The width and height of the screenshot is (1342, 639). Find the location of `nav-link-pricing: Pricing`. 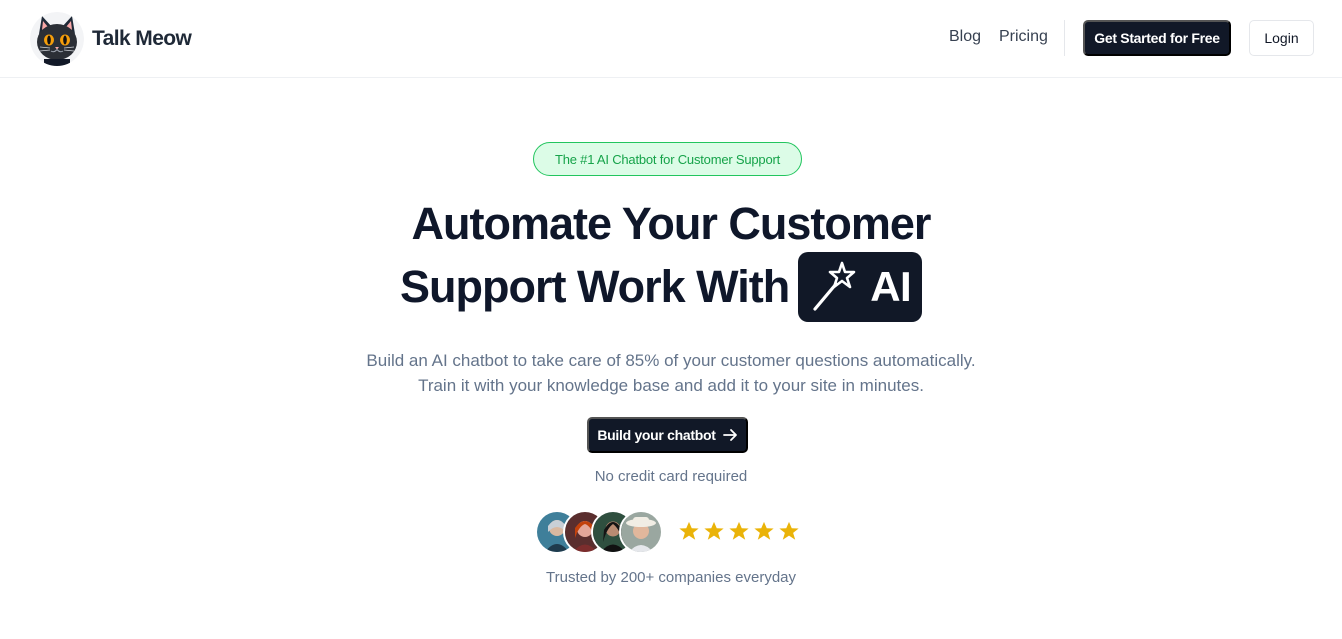

nav-link-pricing: Pricing is located at coordinates (1023, 37).